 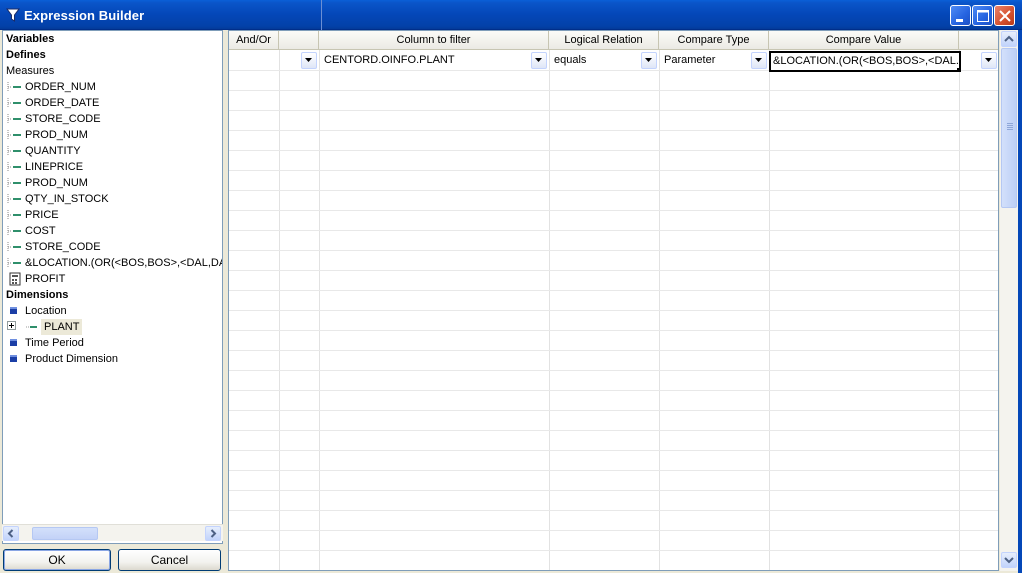 I want to click on tree-item-label: &LOCATION.(OR(<BOS,BOS>,<DAL,DAL, so click(x=124, y=263).